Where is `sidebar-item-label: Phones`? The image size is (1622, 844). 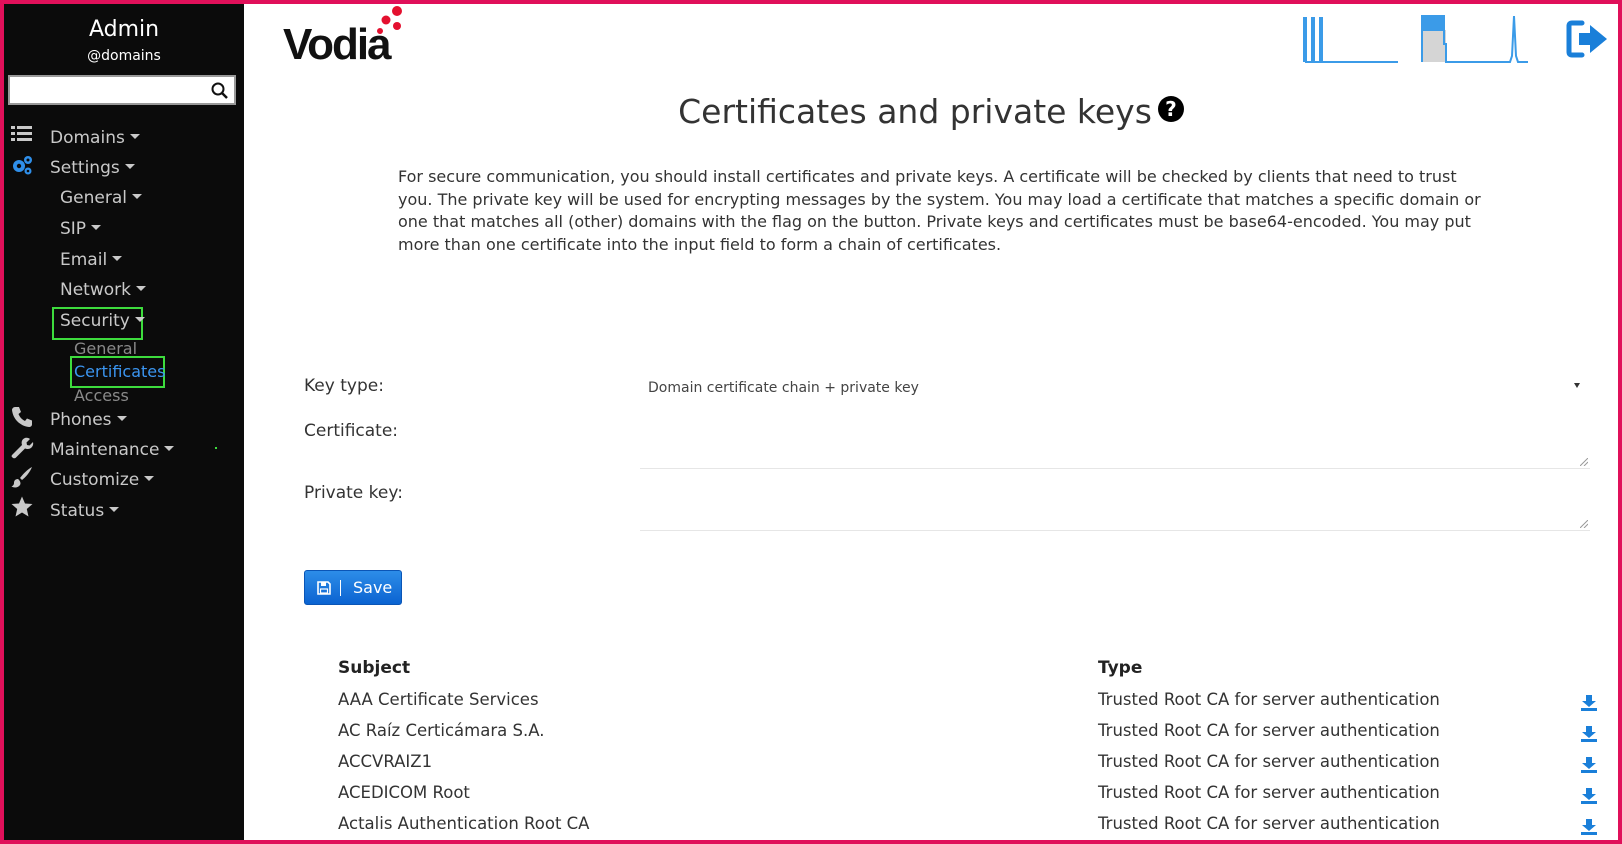 sidebar-item-label: Phones is located at coordinates (81, 420).